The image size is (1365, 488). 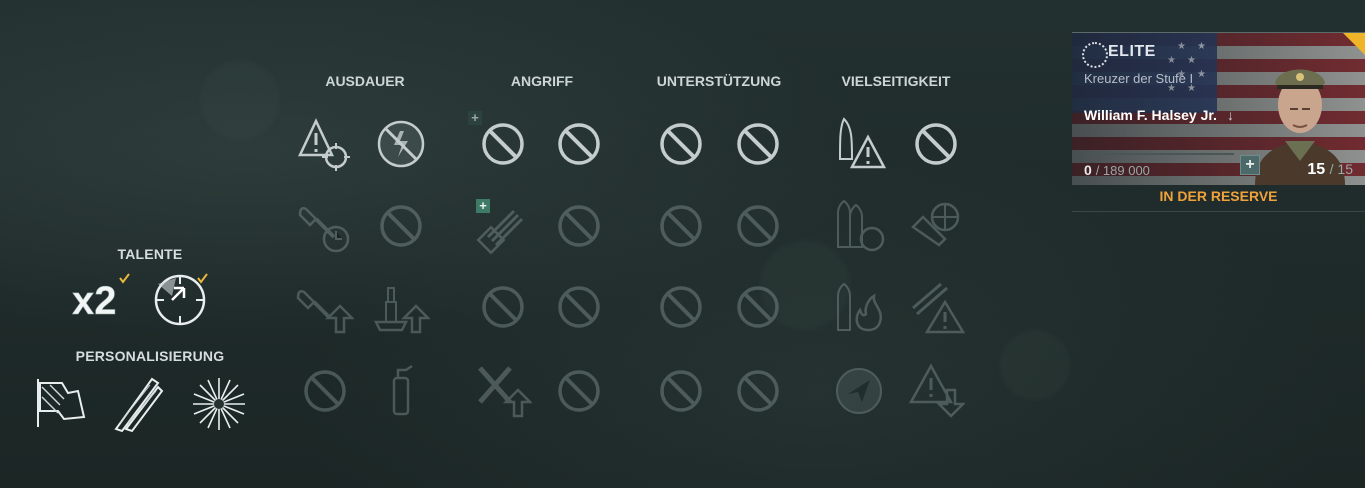 I want to click on column-header-attack: ANGRIFF, so click(x=542, y=81).